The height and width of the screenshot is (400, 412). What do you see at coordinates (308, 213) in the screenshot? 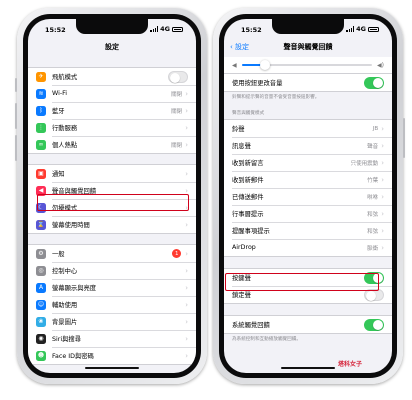
I see `tone-row: 行事曆提示 和弦 ›` at bounding box center [308, 213].